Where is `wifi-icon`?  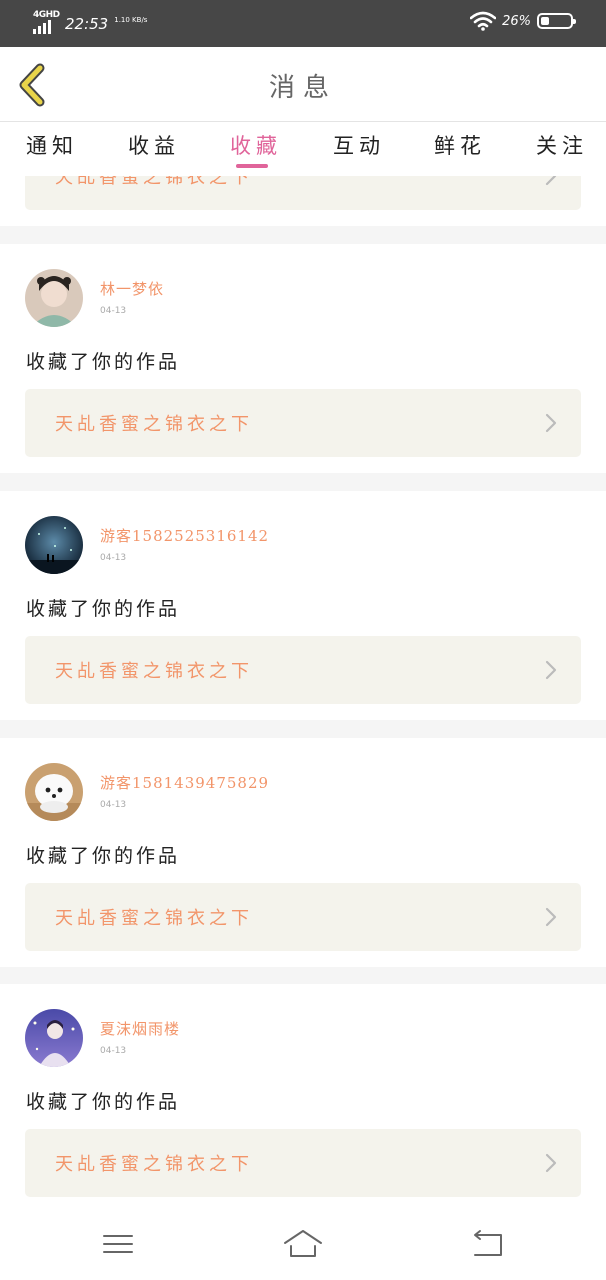
wifi-icon is located at coordinates (483, 21).